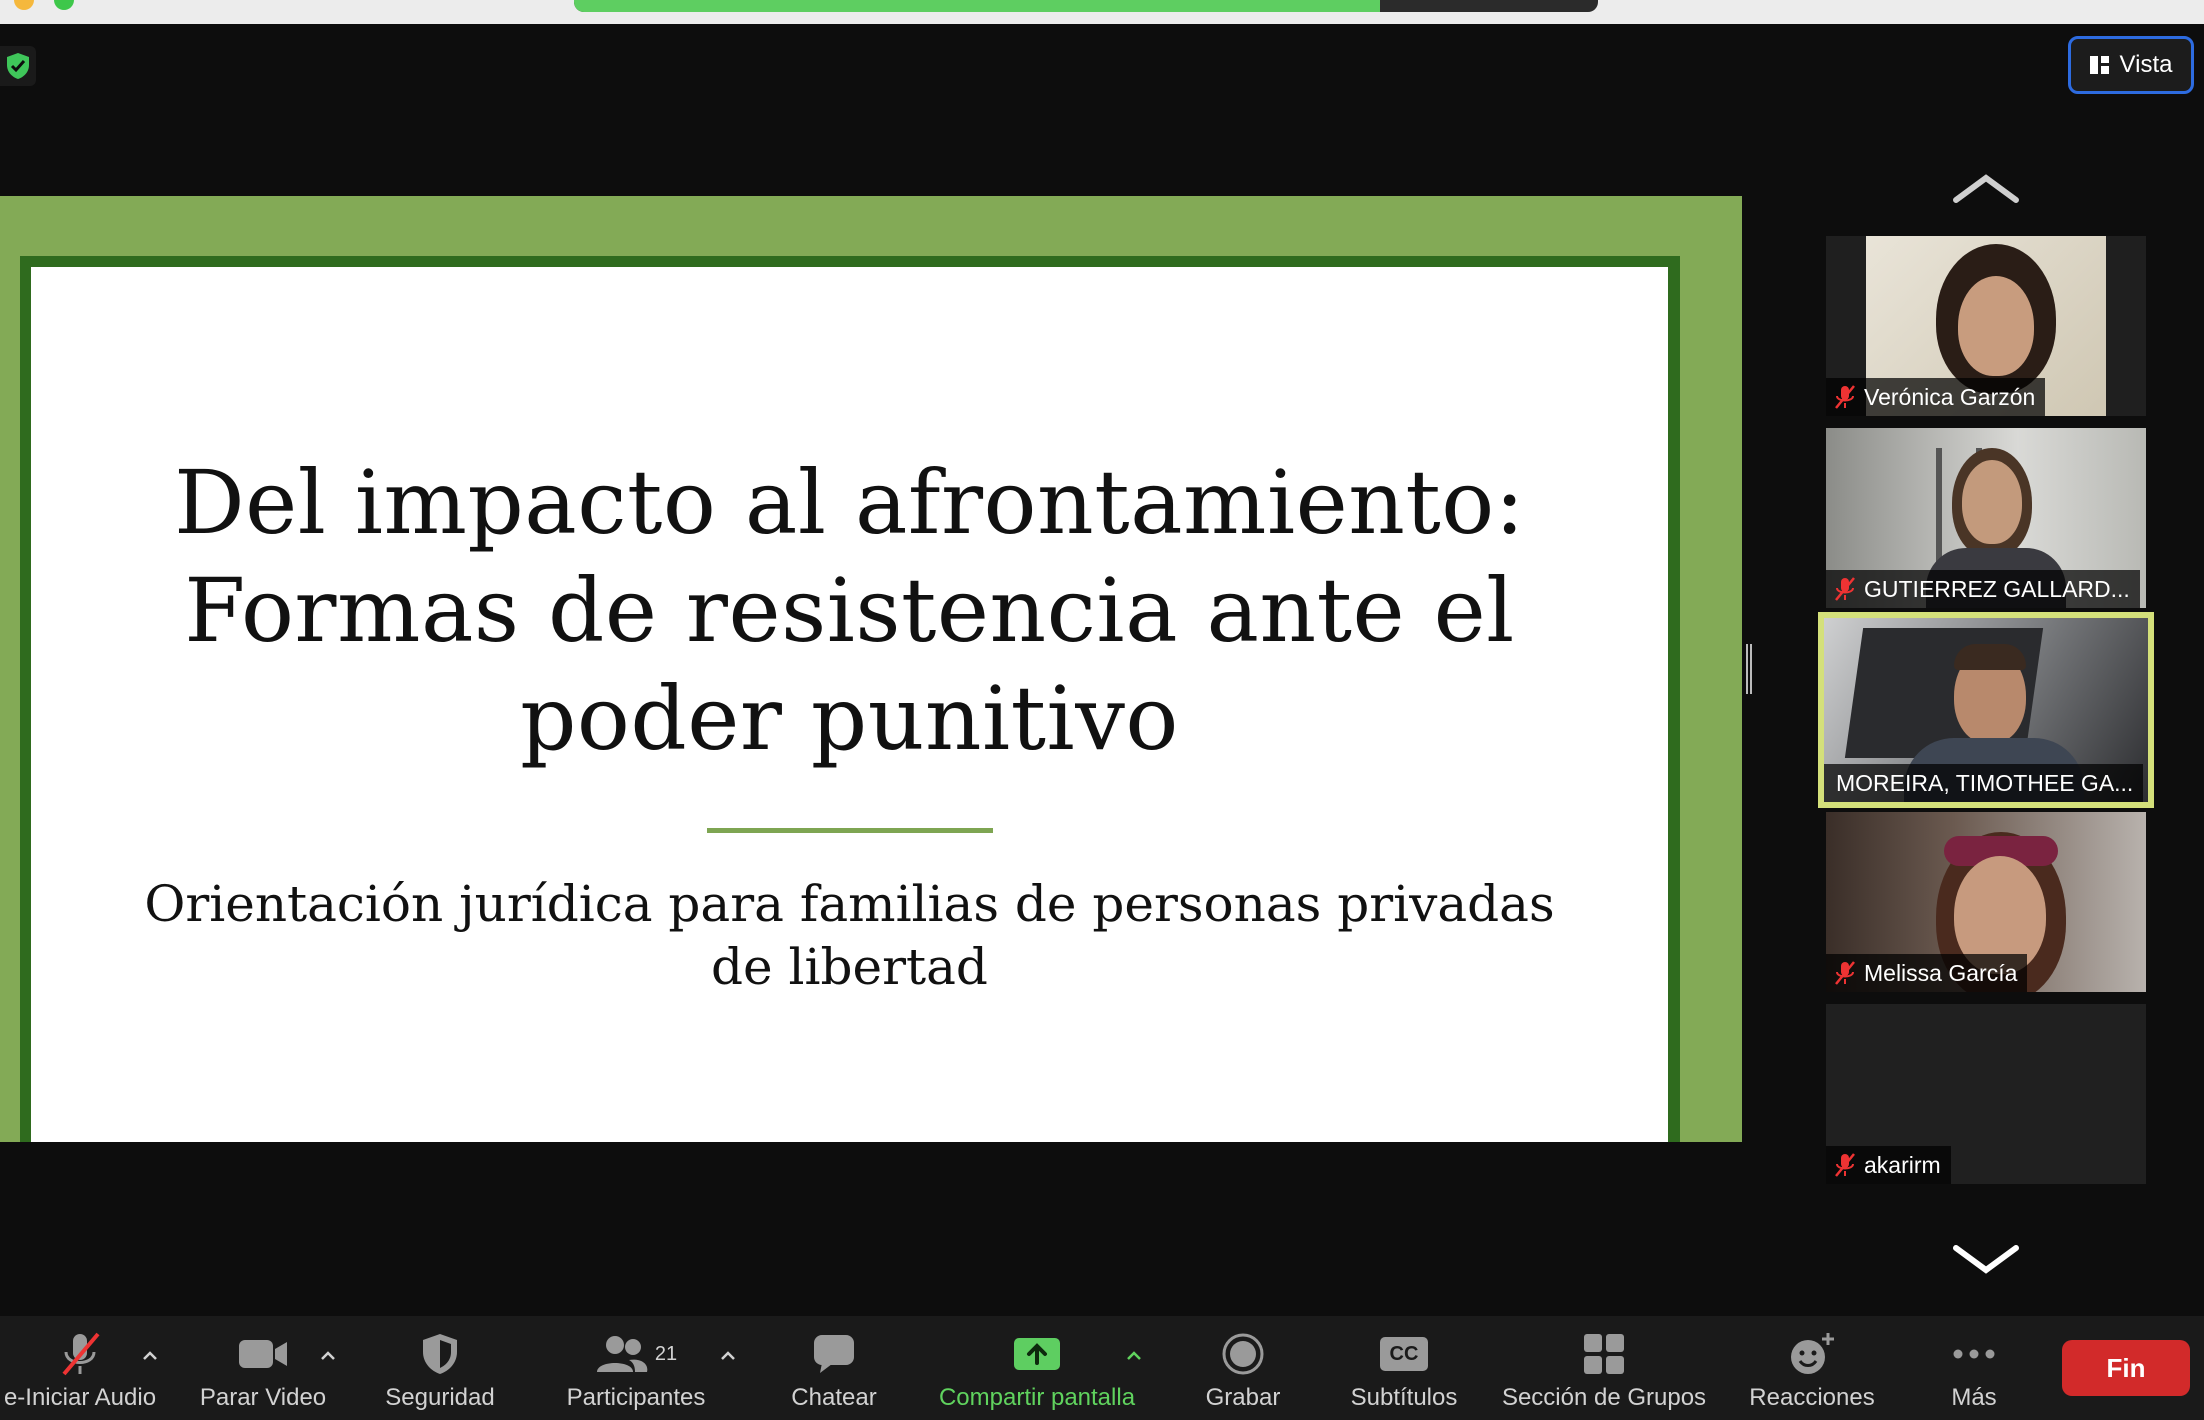 The height and width of the screenshot is (1420, 2204). Describe the element at coordinates (1749, 669) in the screenshot. I see `panel-resize-handle` at that location.